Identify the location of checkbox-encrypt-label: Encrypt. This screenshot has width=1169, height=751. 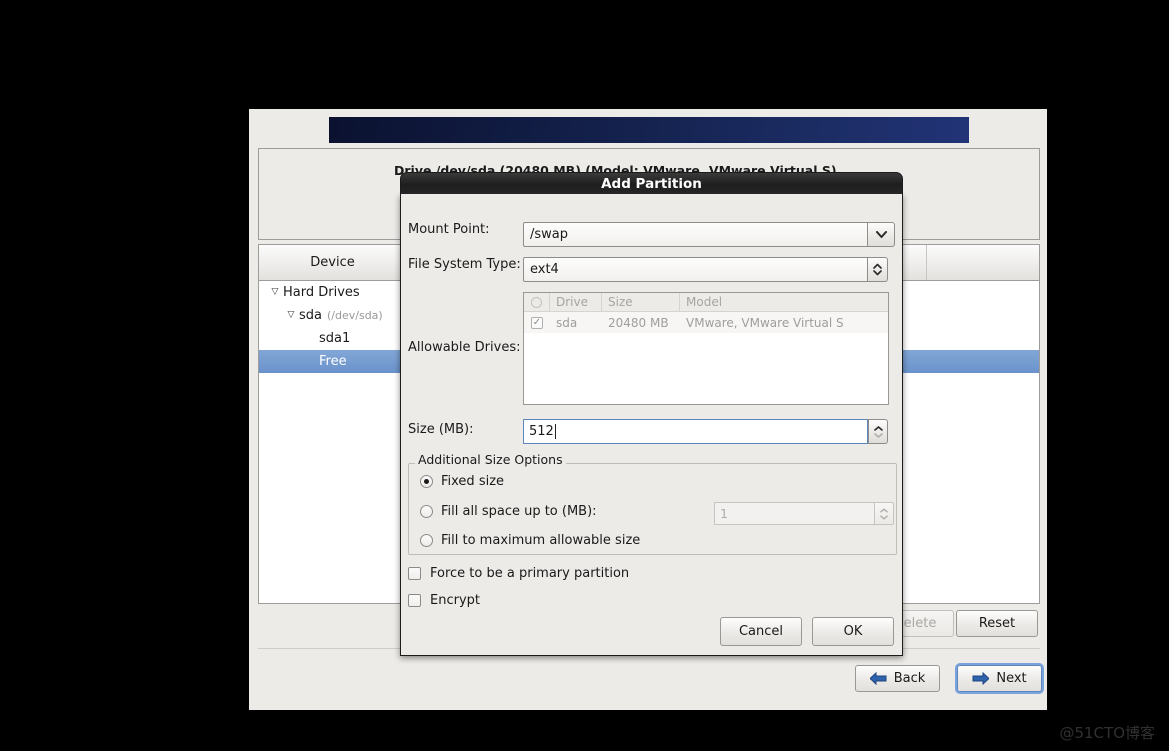
(455, 600).